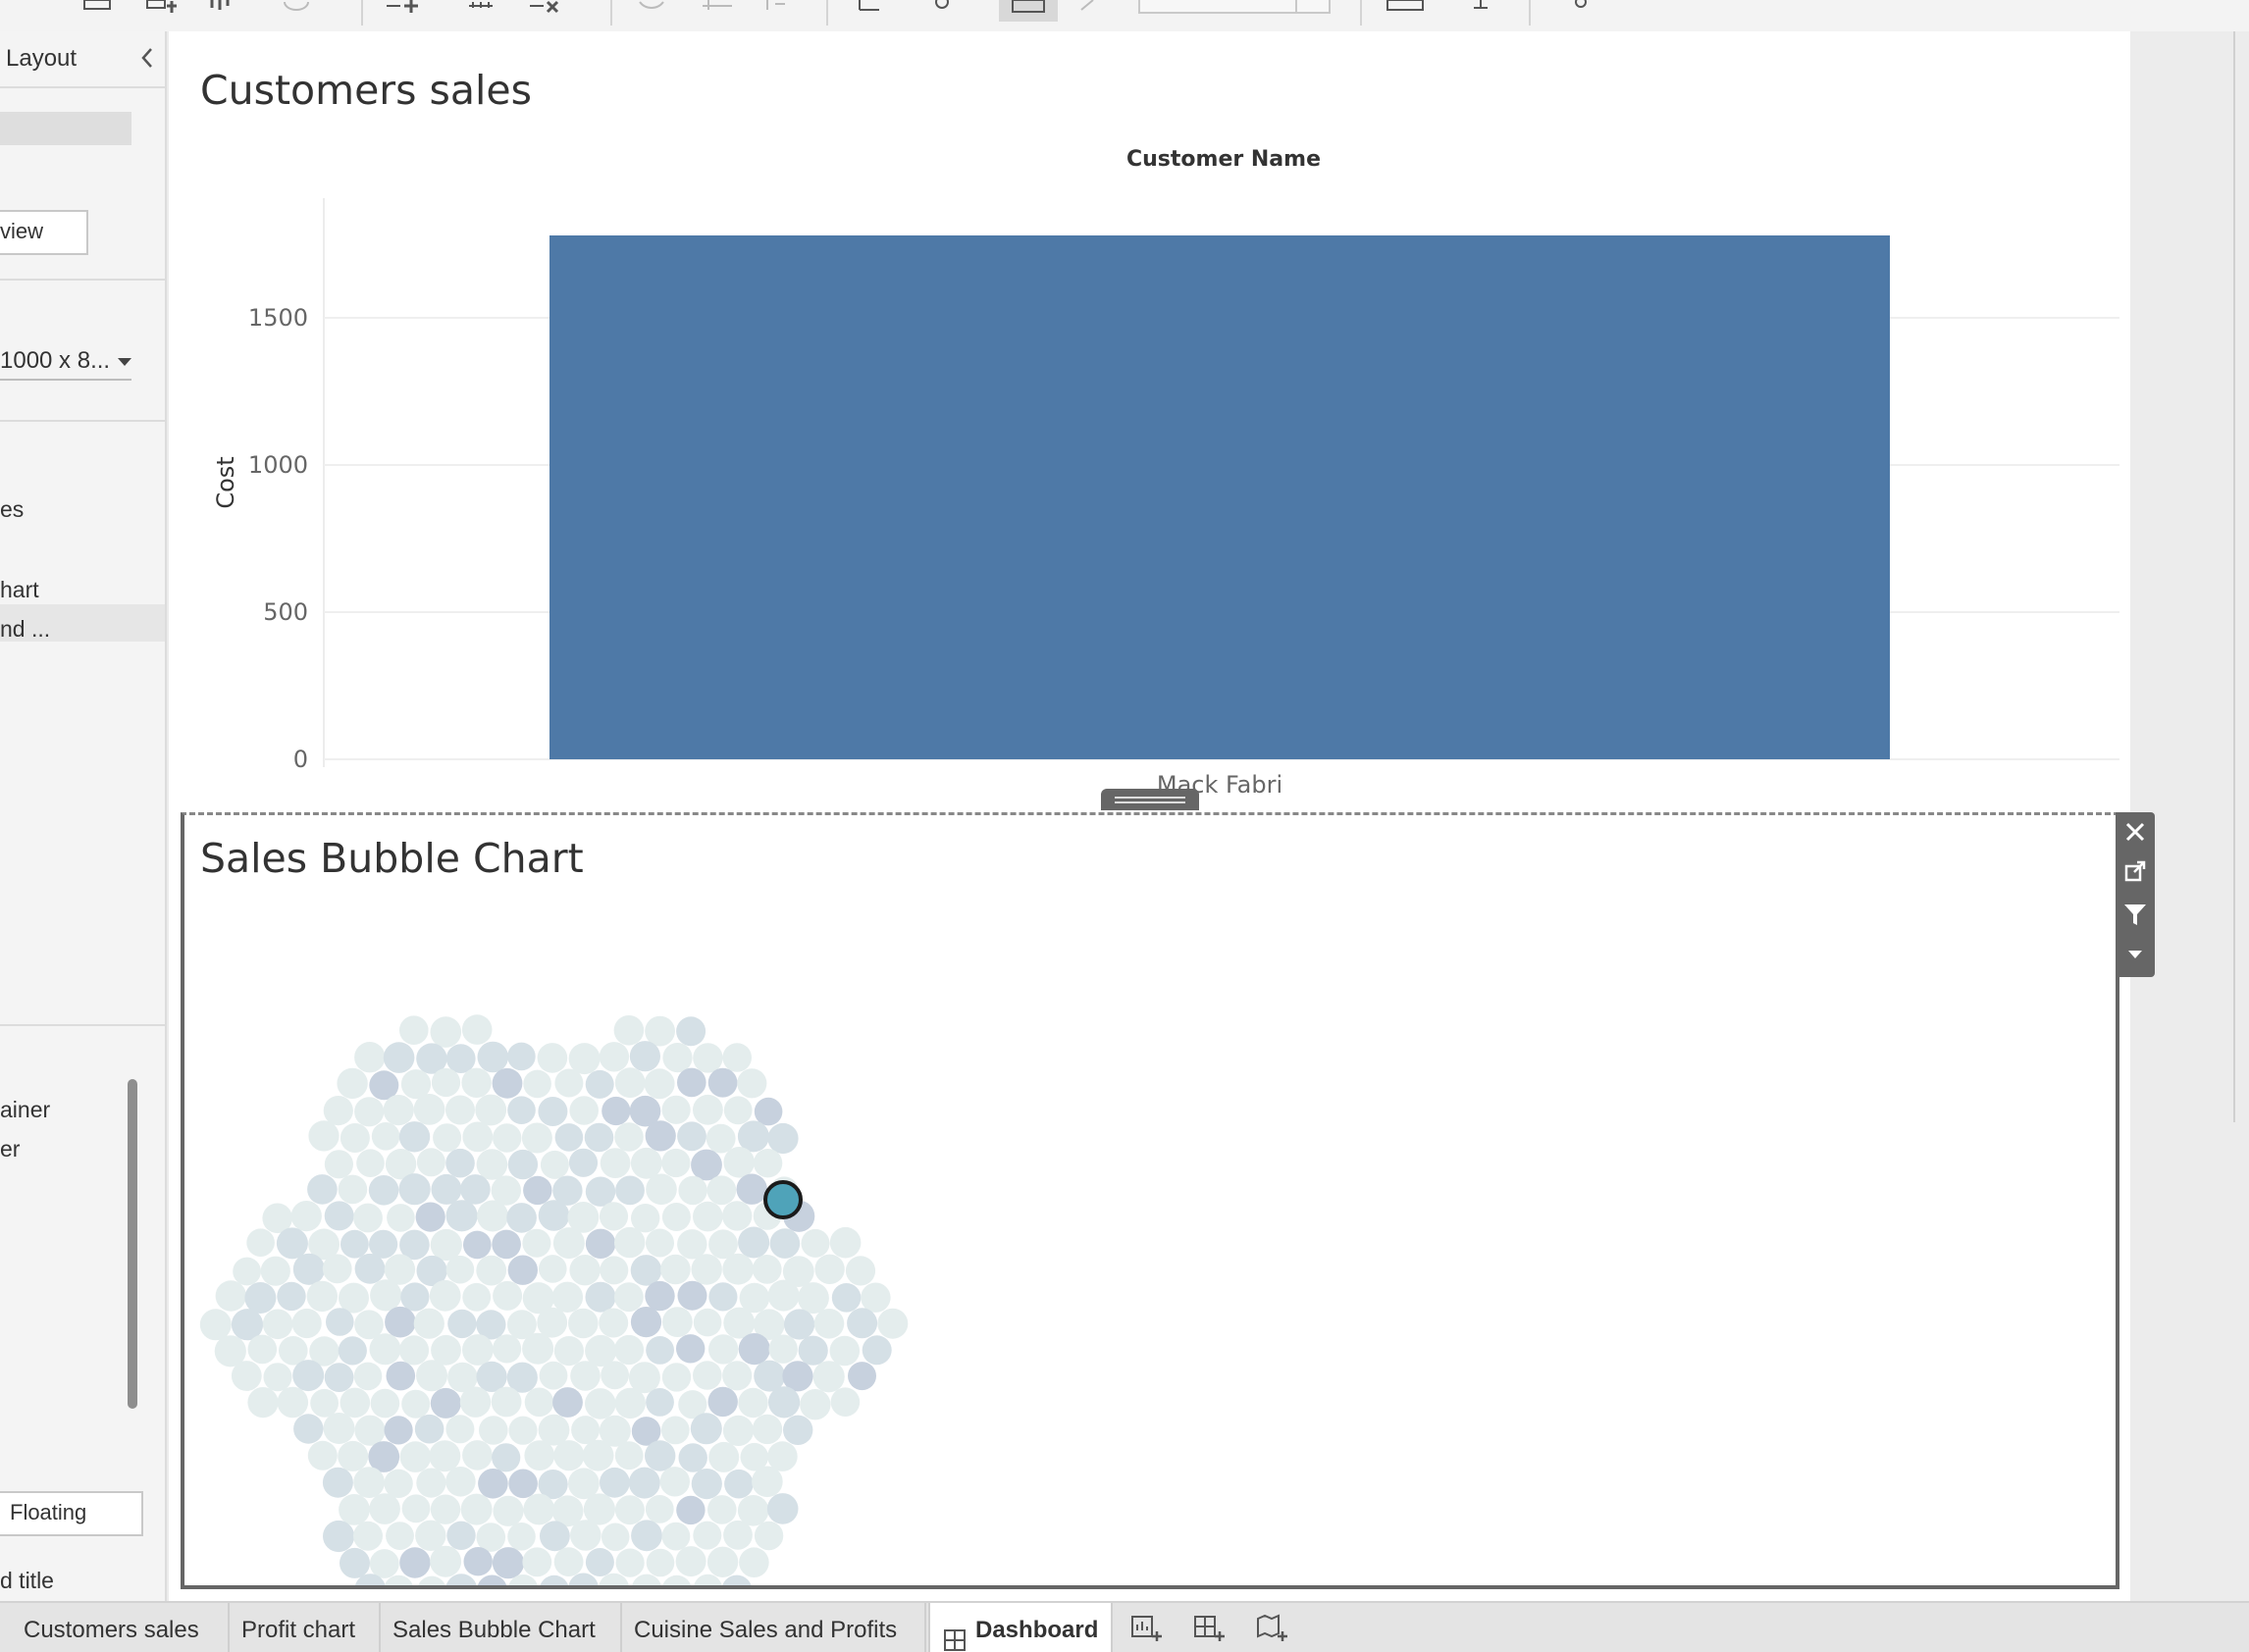 The height and width of the screenshot is (1652, 2249). I want to click on new-story-icon, so click(1273, 1630).